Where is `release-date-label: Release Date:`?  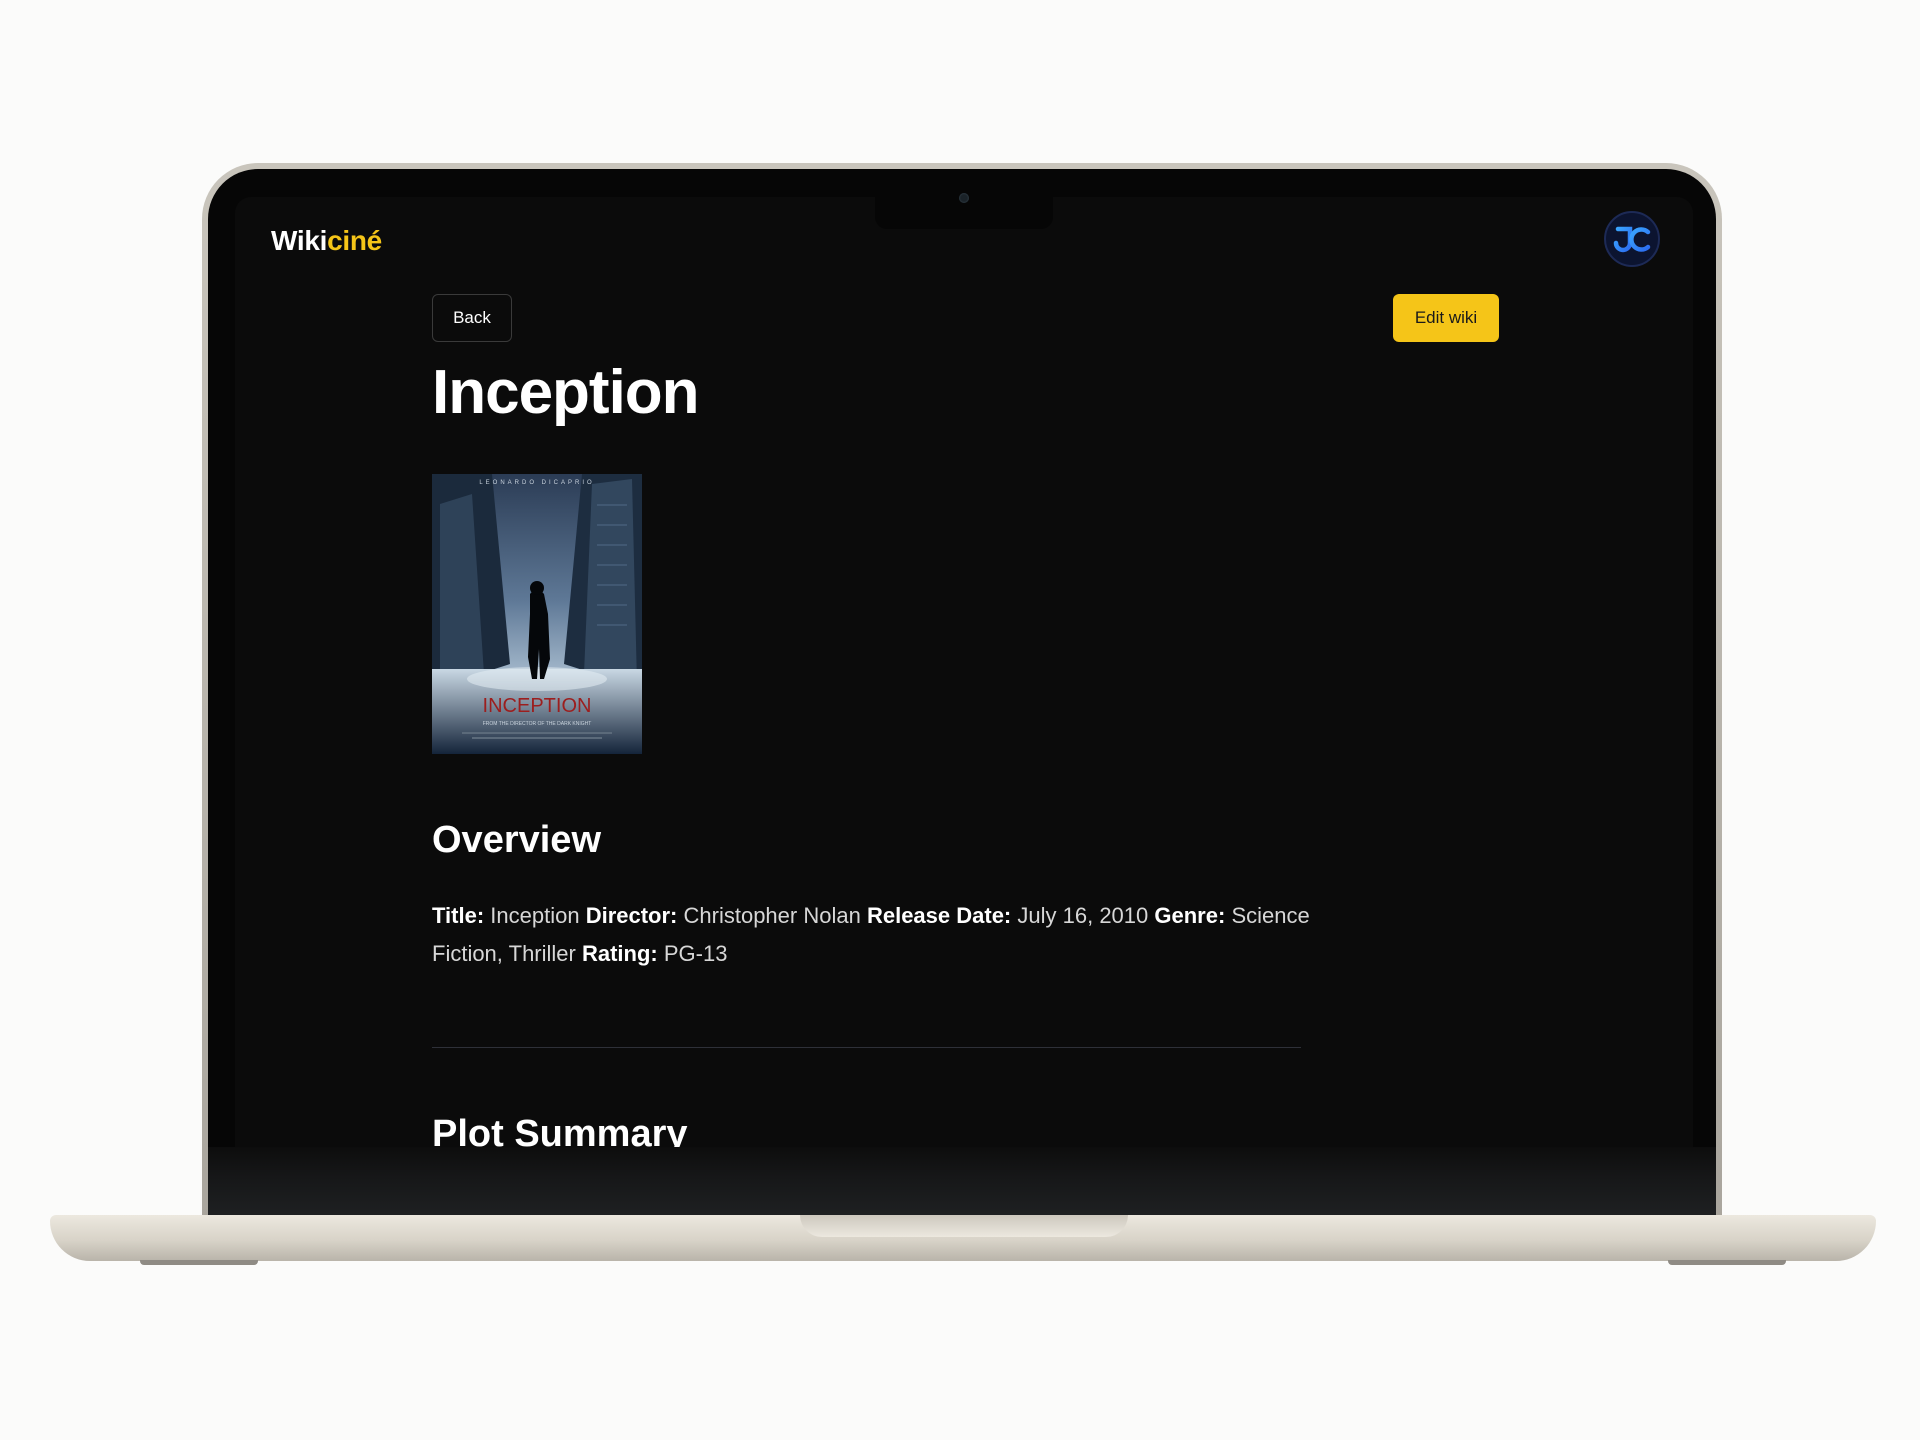 release-date-label: Release Date: is located at coordinates (939, 915).